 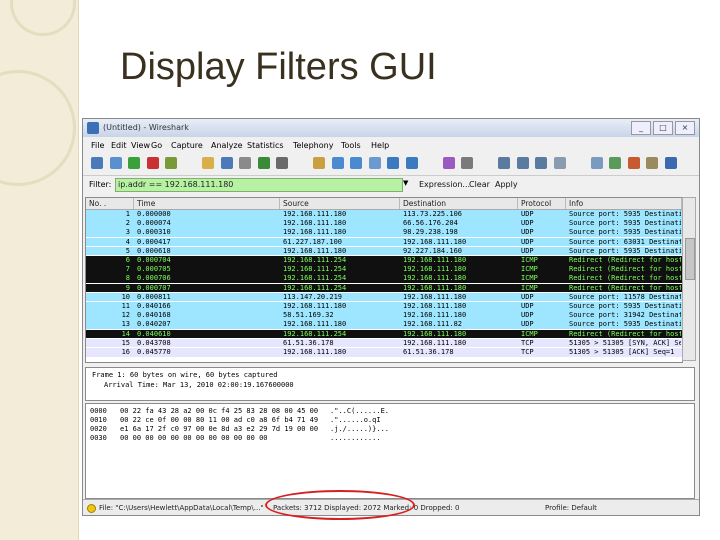 What do you see at coordinates (98, 429) in the screenshot?
I see `hex-off: 0020` at bounding box center [98, 429].